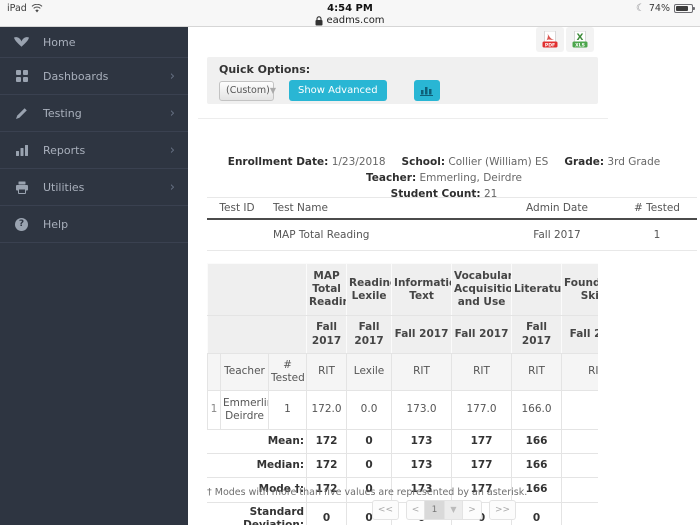 This screenshot has height=525, width=700. I want to click on test-col-header: Reading Lexile, so click(369, 290).